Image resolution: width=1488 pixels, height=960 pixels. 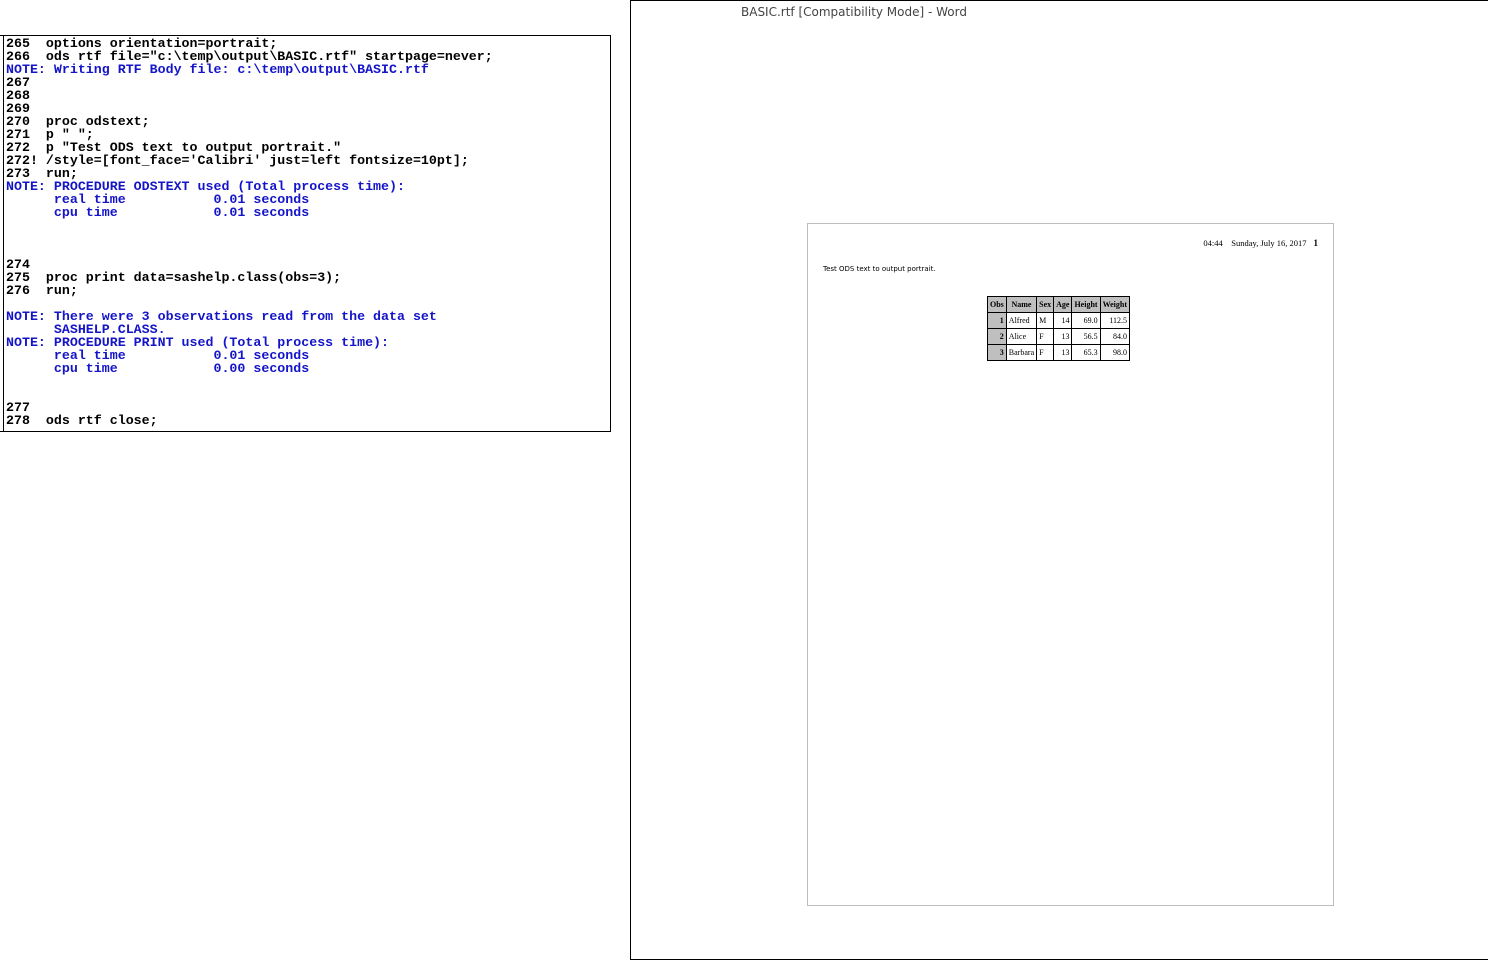 I want to click on table-header-row: Obs Name Sex Age Height Weight, so click(x=1059, y=304).